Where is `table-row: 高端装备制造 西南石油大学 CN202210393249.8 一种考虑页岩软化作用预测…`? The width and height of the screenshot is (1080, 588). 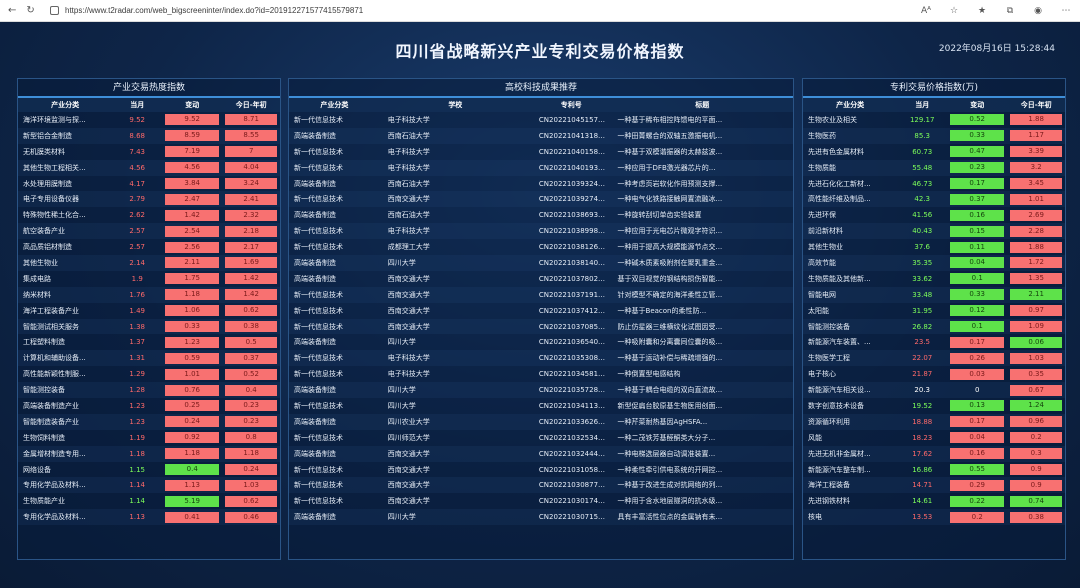 table-row: 高端装备制造 西南石油大学 CN202210393249.8 一种考虑页岩软化作用预测… is located at coordinates (541, 184).